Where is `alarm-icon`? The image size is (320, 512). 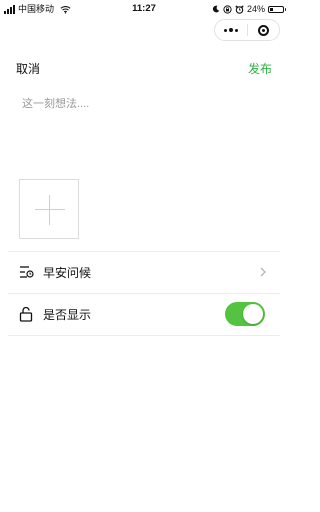 alarm-icon is located at coordinates (239, 9).